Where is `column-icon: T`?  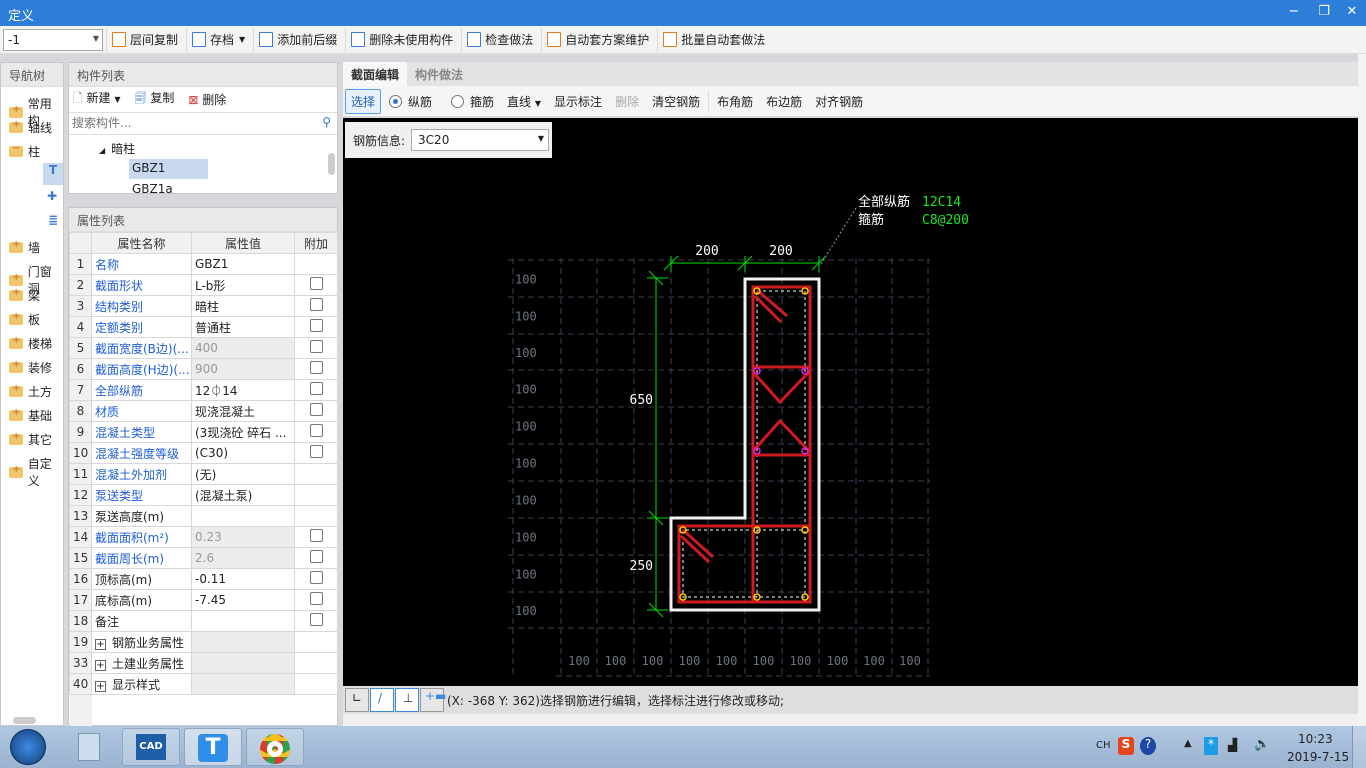 column-icon: T is located at coordinates (53, 174).